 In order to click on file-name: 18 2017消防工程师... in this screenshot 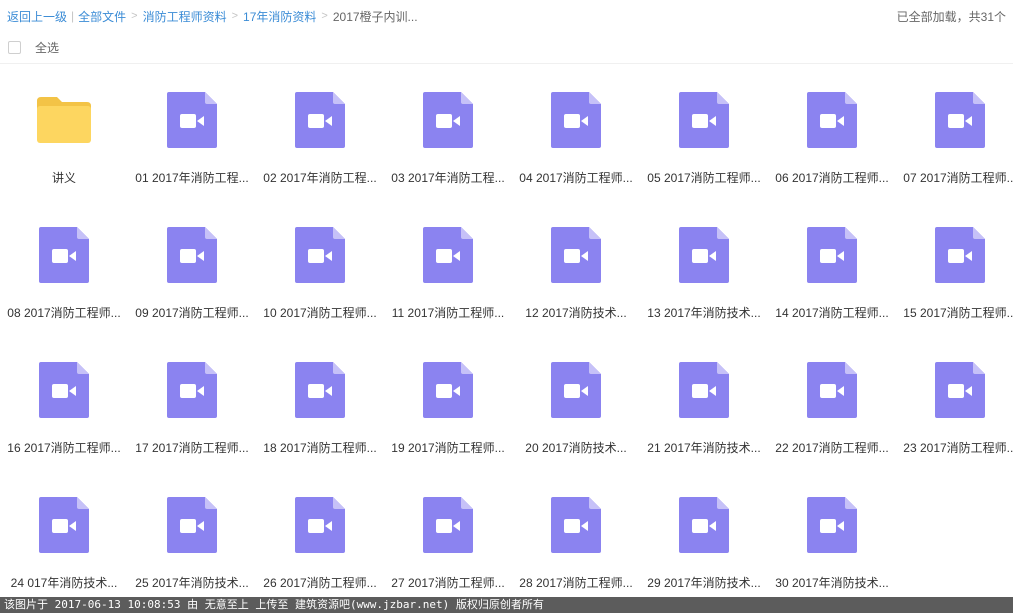, I will do `click(320, 448)`.